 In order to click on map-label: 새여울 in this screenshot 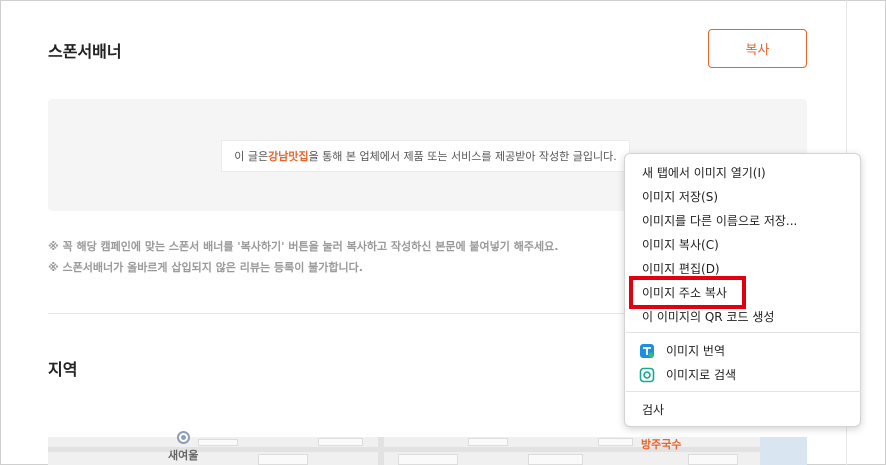, I will do `click(183, 455)`.